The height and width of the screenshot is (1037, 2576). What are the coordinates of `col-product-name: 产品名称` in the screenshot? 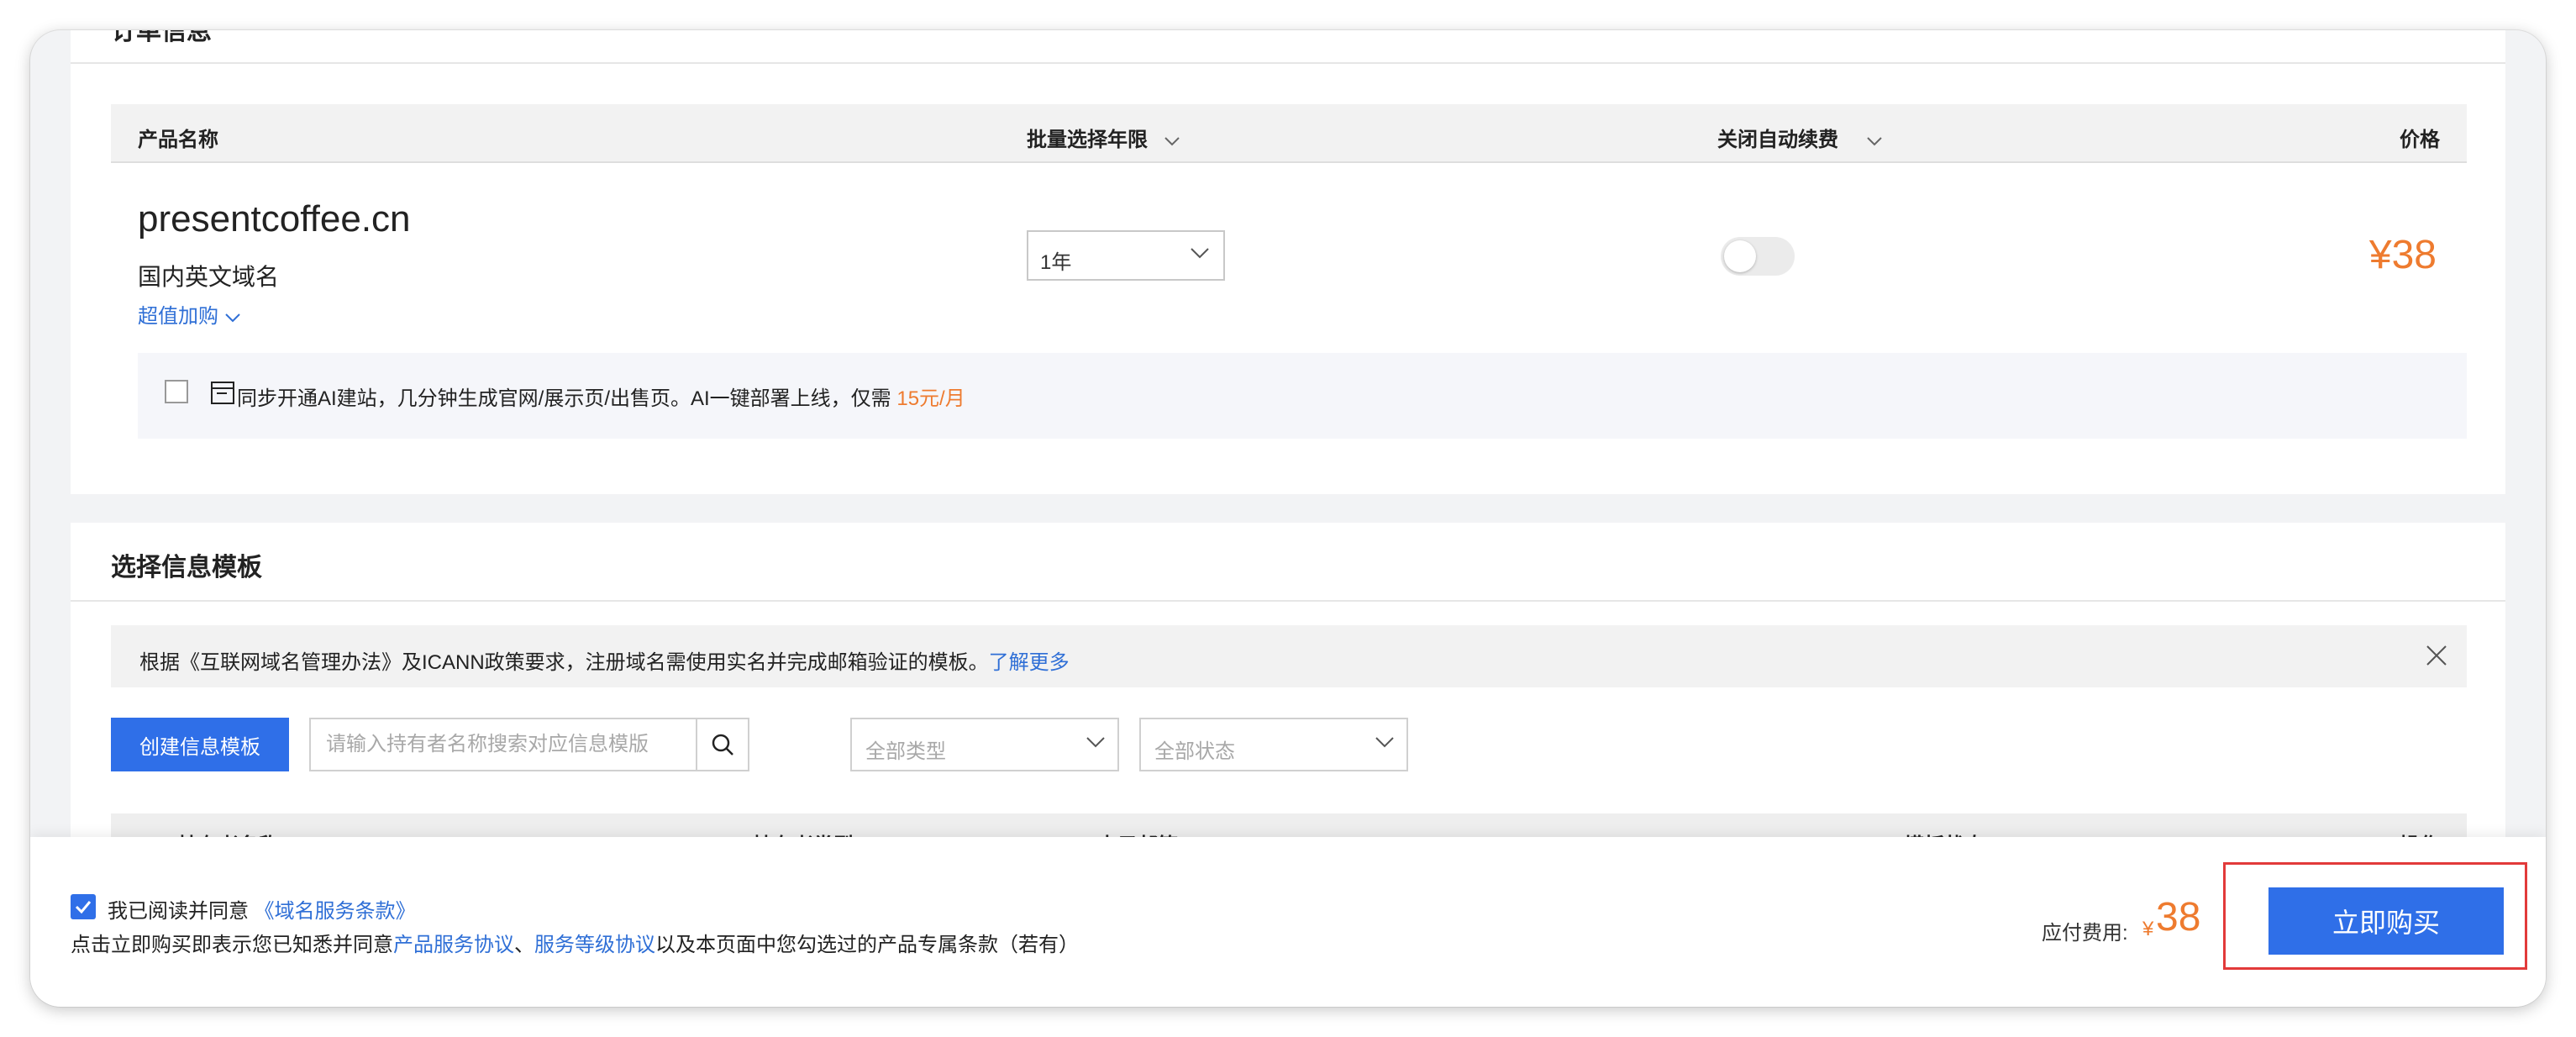 It's located at (178, 140).